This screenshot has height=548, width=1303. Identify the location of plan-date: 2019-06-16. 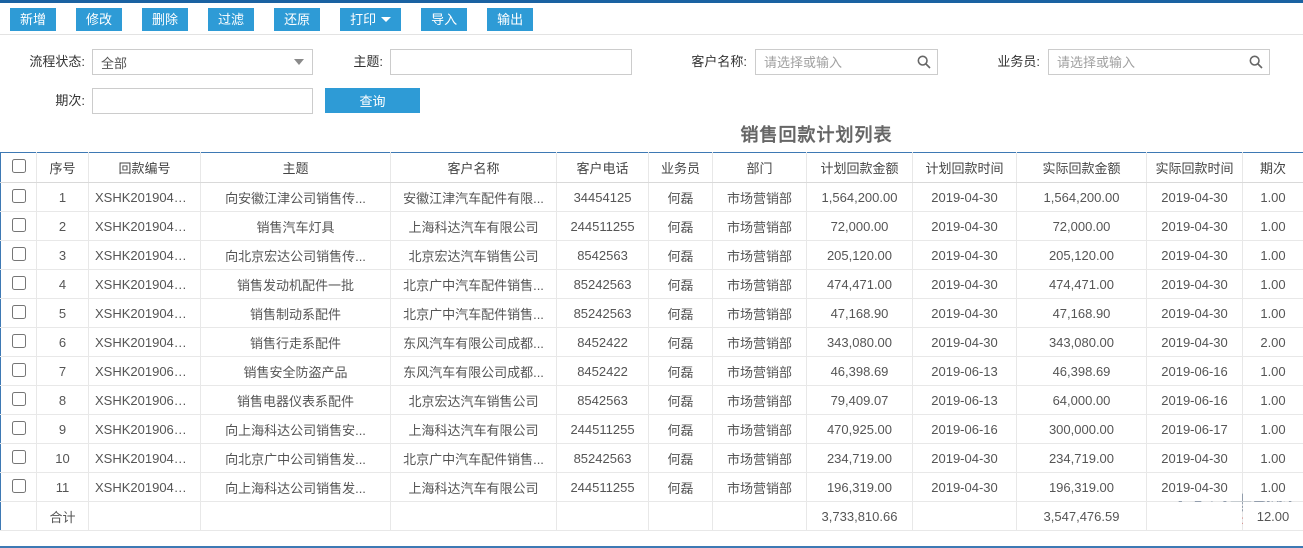
(964, 429).